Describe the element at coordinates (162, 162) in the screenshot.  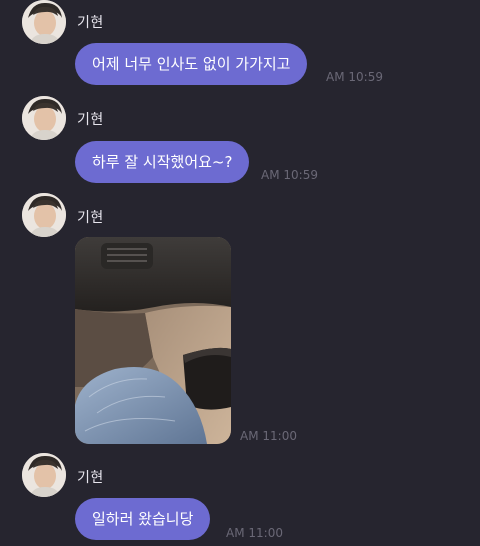
I see `message-bubble: 하루 잘 시작했어요~?` at that location.